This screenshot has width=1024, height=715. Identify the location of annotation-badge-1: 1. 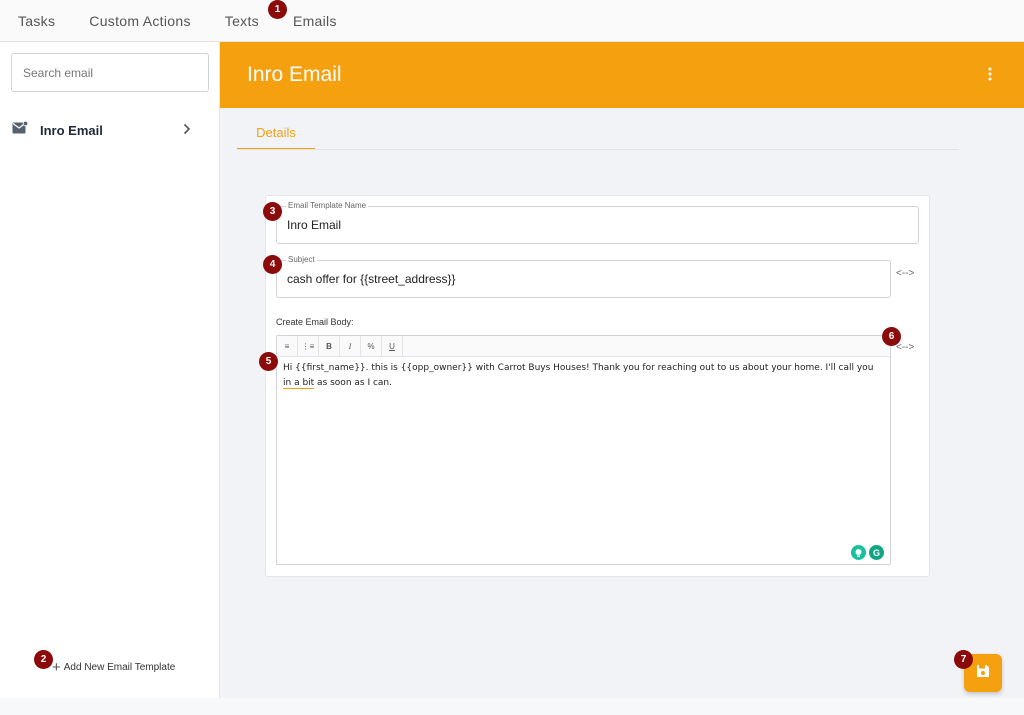
(277, 9).